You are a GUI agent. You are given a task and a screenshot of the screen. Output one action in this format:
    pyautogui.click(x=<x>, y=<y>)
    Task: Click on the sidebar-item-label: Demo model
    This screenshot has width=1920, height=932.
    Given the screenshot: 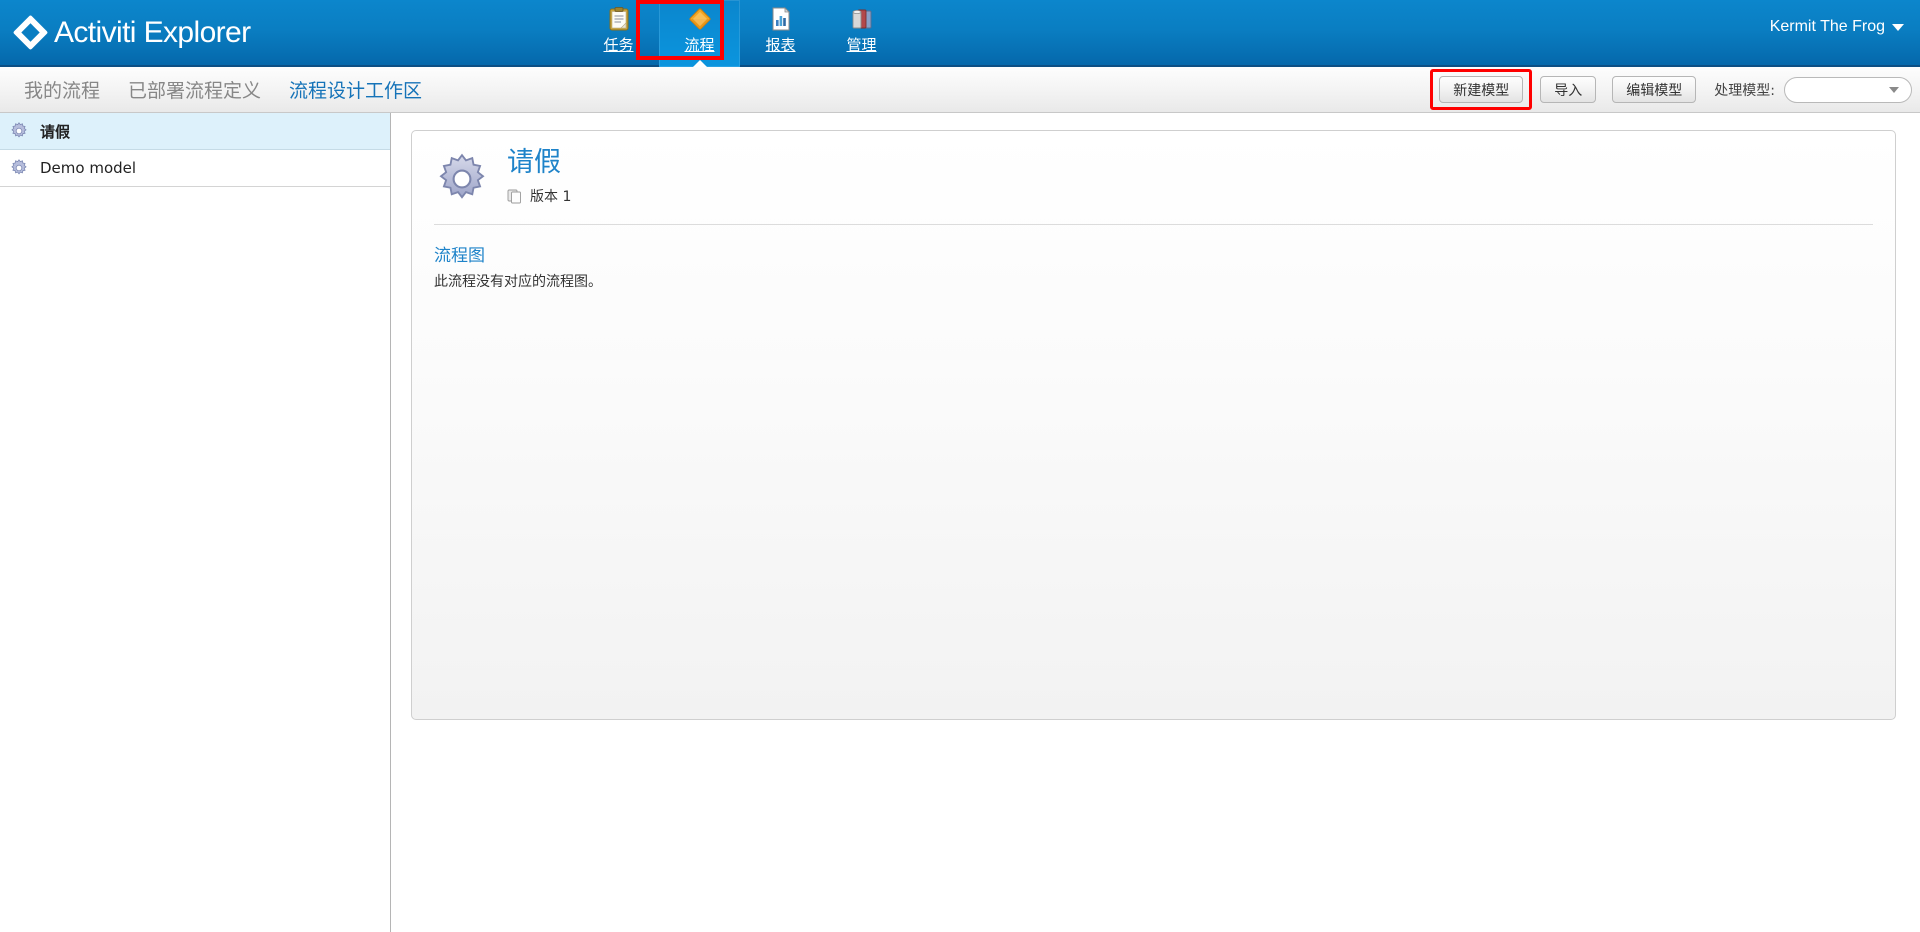 What is the action you would take?
    pyautogui.click(x=88, y=168)
    